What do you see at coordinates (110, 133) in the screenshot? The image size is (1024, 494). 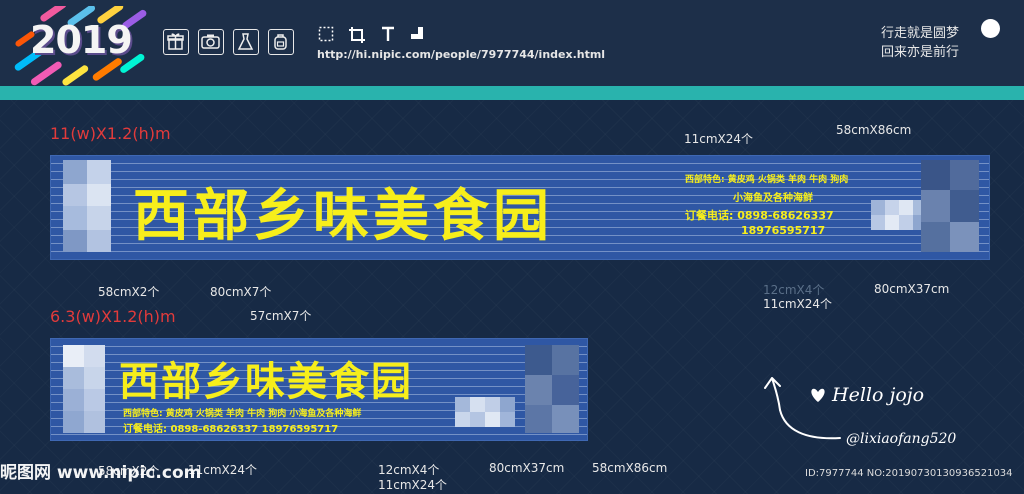 I see `large-banner-size-label: 11(w)X1.2(h)m` at bounding box center [110, 133].